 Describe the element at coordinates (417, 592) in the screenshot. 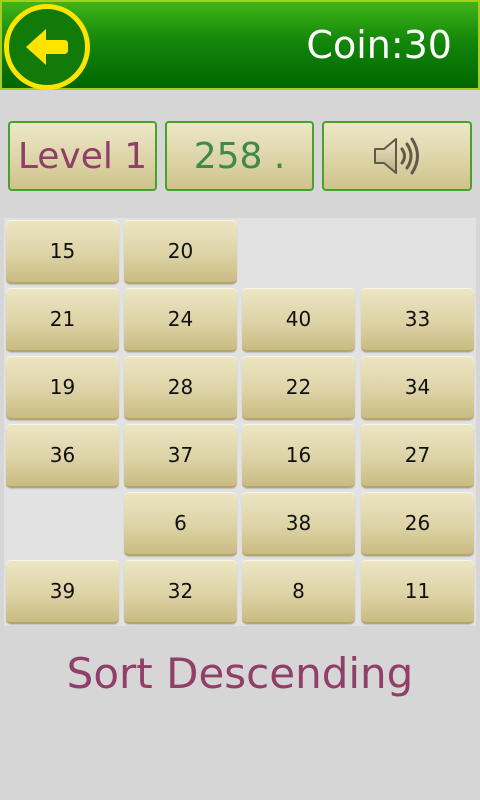

I see `number-tile: 11` at that location.